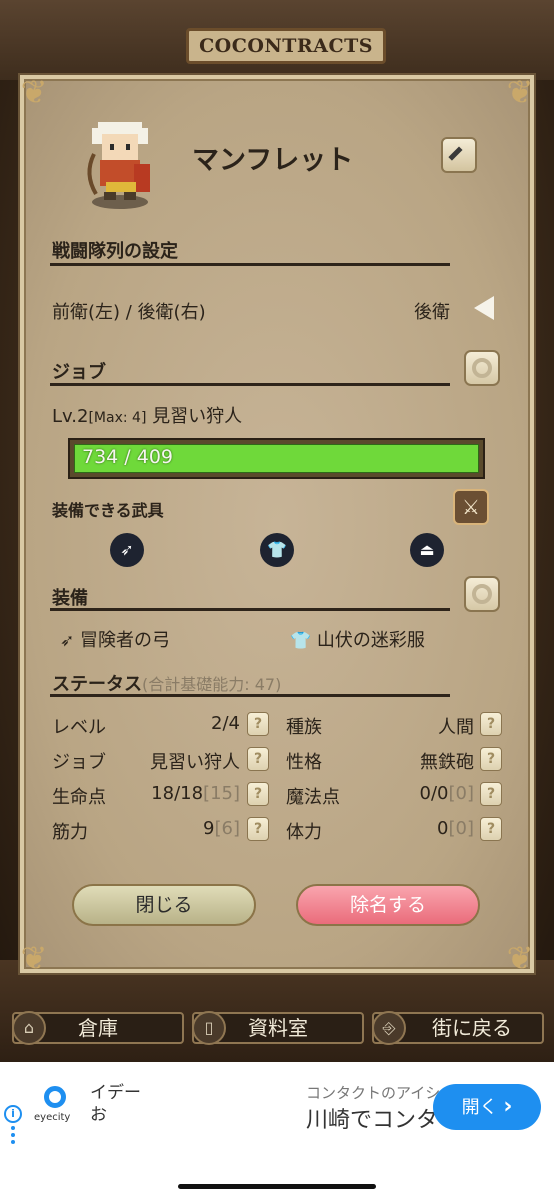 Image resolution: width=554 pixels, height=1200 pixels. Describe the element at coordinates (277, 1175) in the screenshot. I see `home-indicator-area` at that location.